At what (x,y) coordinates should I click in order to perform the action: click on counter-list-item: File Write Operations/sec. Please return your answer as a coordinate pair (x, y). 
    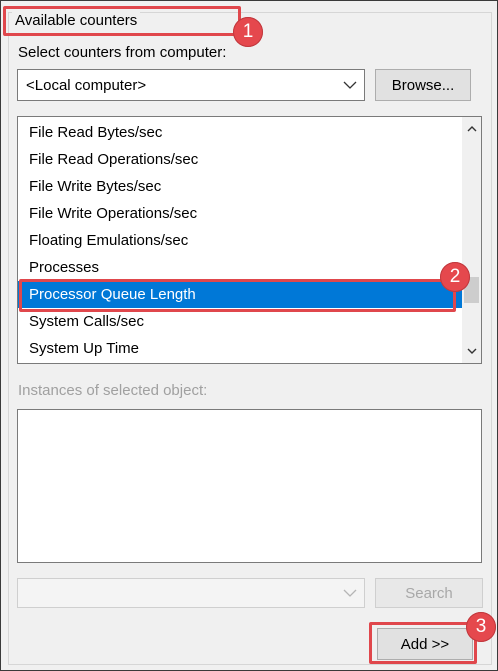
    Looking at the image, I should click on (240, 213).